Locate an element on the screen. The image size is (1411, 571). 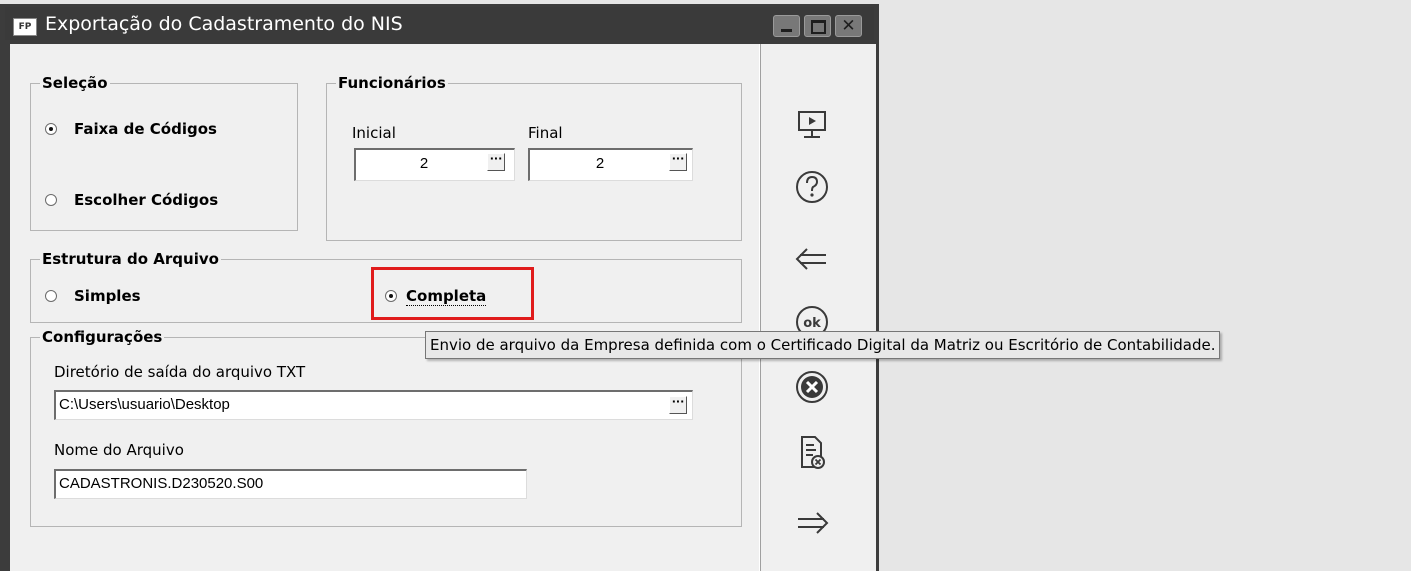
faixa-codigos-label: Faixa de Códigos is located at coordinates (145, 129).